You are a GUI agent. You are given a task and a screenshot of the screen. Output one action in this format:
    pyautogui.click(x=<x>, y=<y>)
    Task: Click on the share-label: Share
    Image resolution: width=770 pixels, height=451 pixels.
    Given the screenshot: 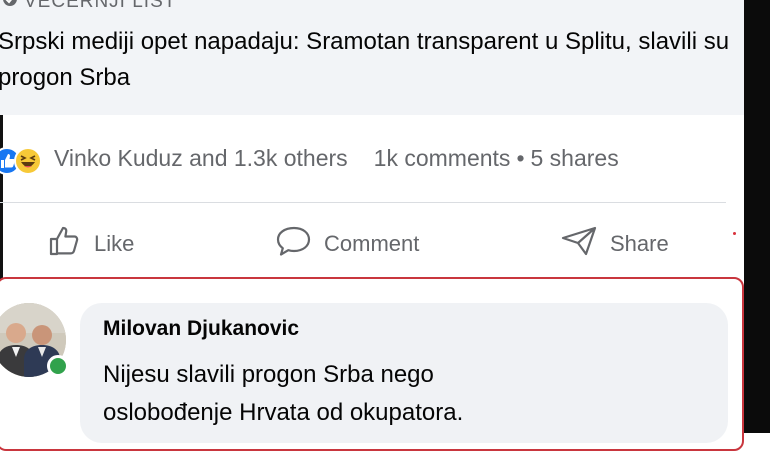 What is the action you would take?
    pyautogui.click(x=639, y=243)
    